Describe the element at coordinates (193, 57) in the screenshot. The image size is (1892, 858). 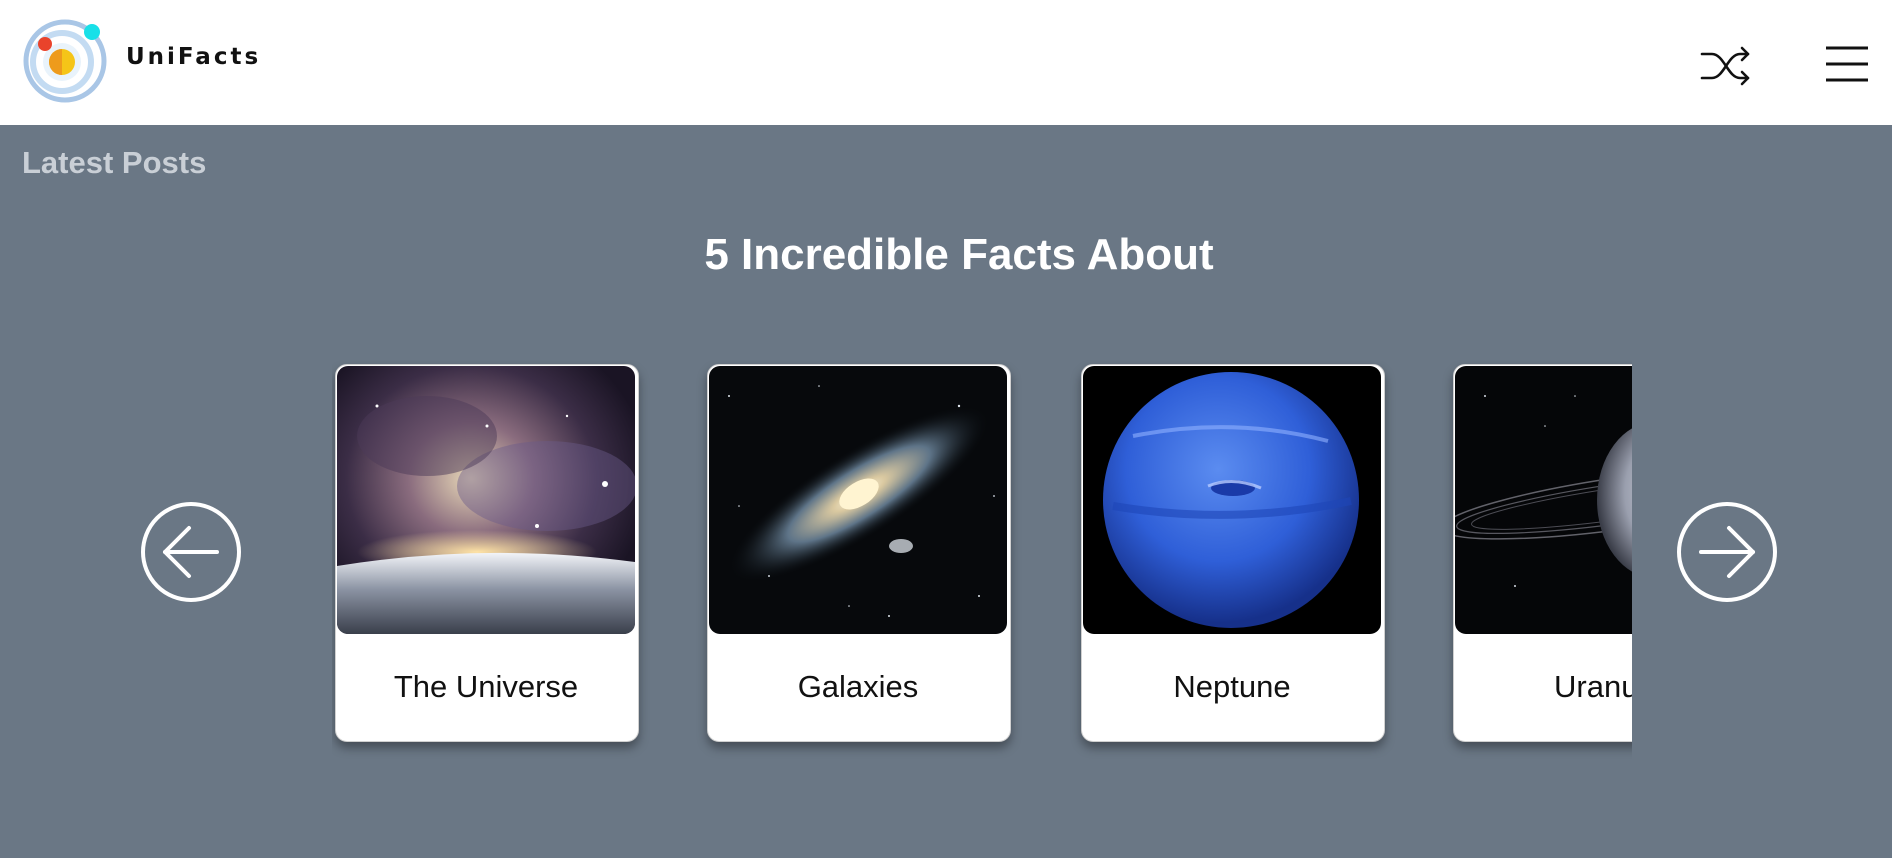
I see `brand-name: UniFacts` at that location.